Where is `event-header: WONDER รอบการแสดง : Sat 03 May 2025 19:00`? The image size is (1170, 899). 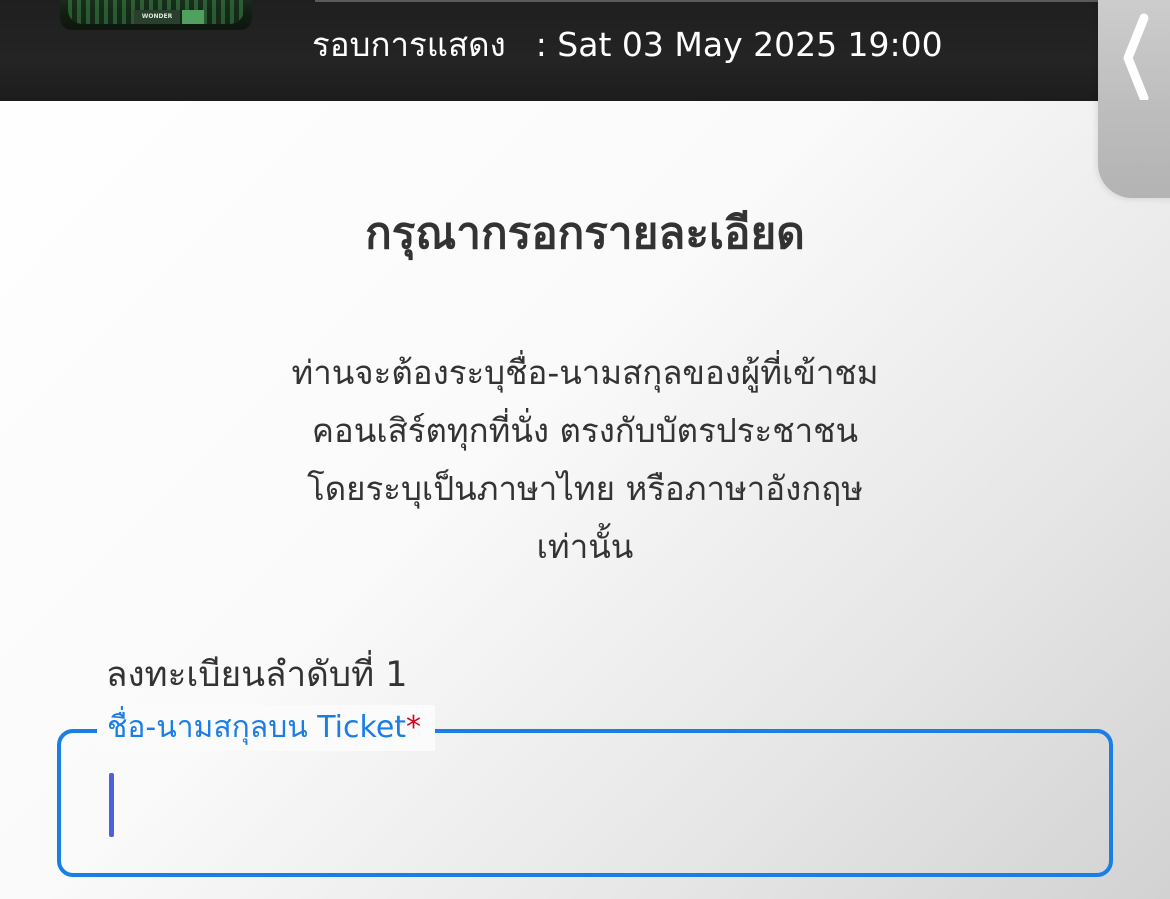 event-header: WONDER รอบการแสดง : Sat 03 May 2025 19:00 is located at coordinates (585, 50).